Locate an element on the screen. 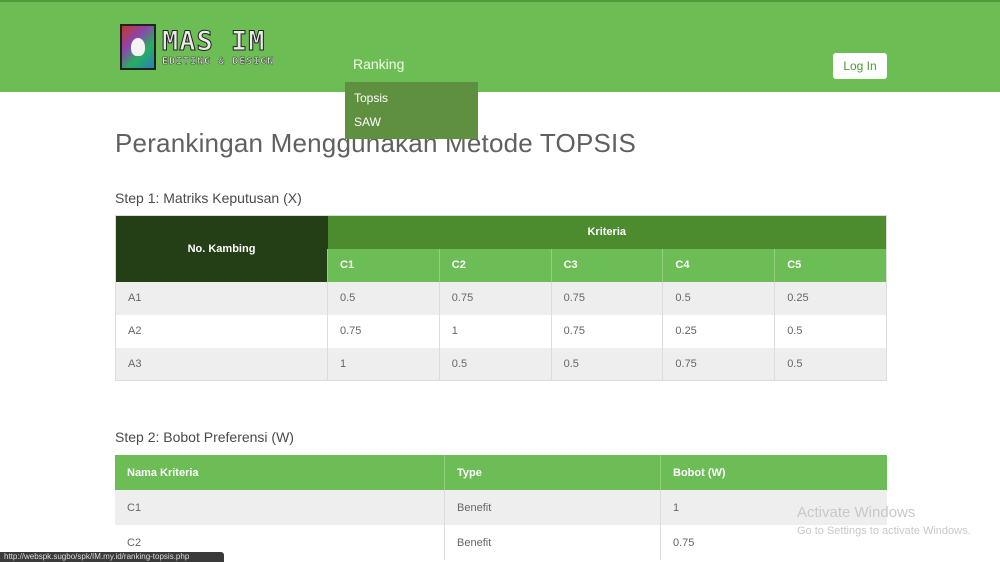 Image resolution: width=1000 pixels, height=562 pixels. dropdown-item-saw: SAW is located at coordinates (411, 122).